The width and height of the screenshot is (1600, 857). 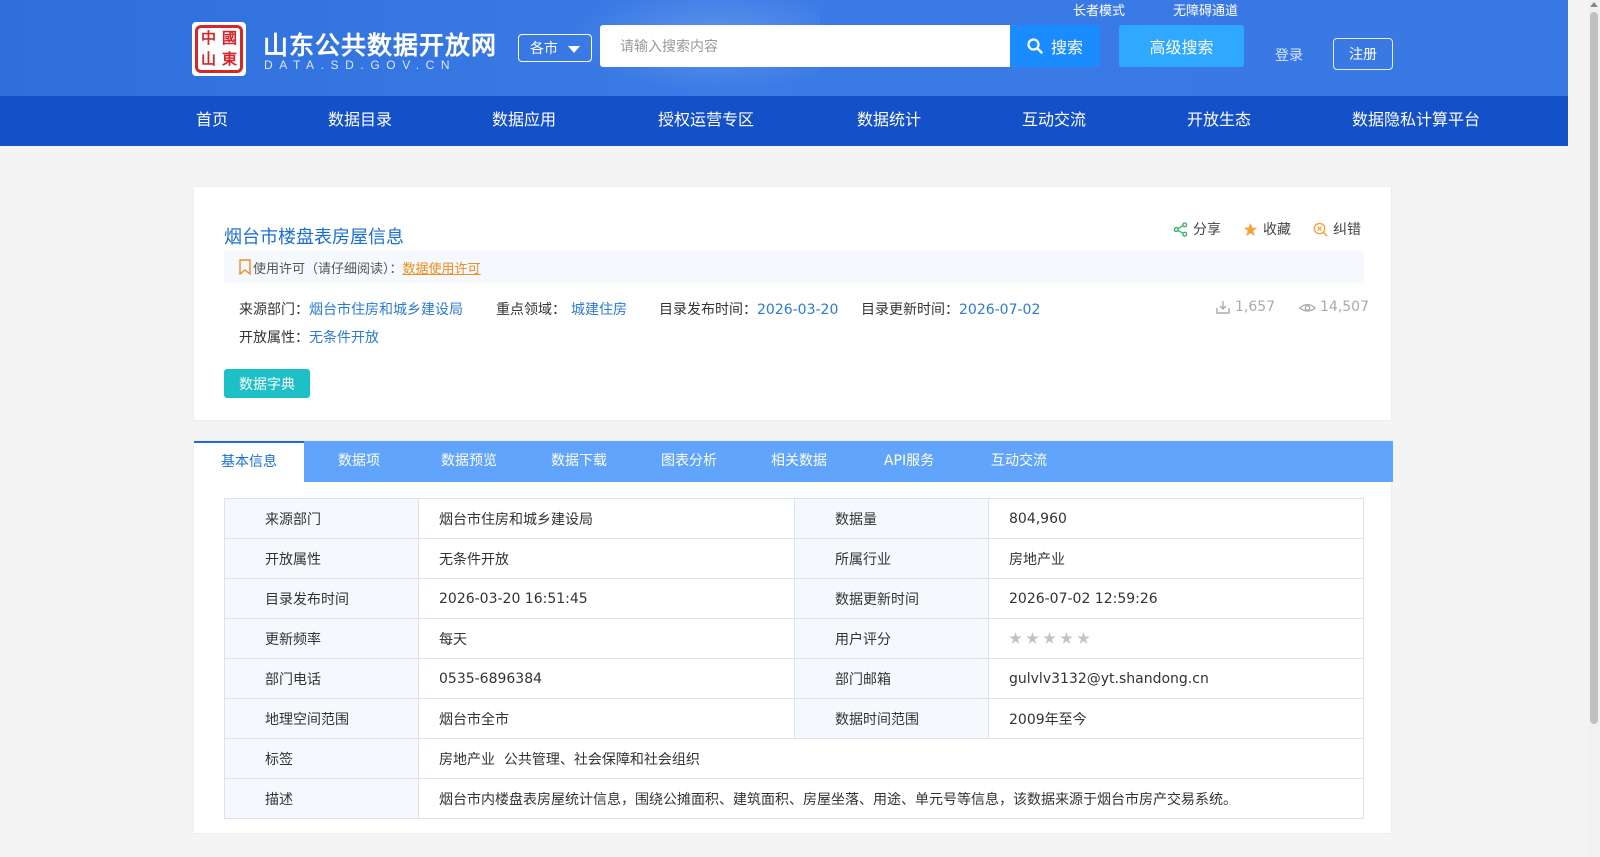 I want to click on nav-item-catalog: 数据目录, so click(x=360, y=121).